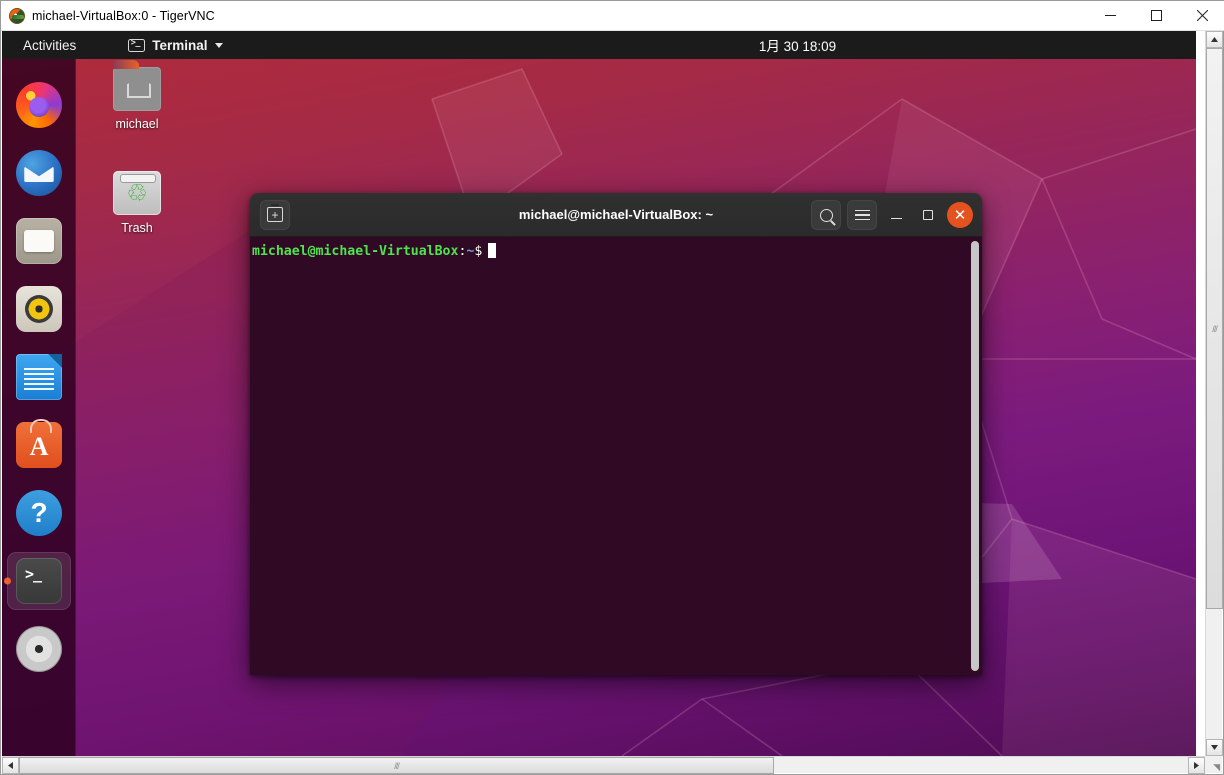 This screenshot has height=775, width=1224. I want to click on vnc-close-button, so click(1201, 15).